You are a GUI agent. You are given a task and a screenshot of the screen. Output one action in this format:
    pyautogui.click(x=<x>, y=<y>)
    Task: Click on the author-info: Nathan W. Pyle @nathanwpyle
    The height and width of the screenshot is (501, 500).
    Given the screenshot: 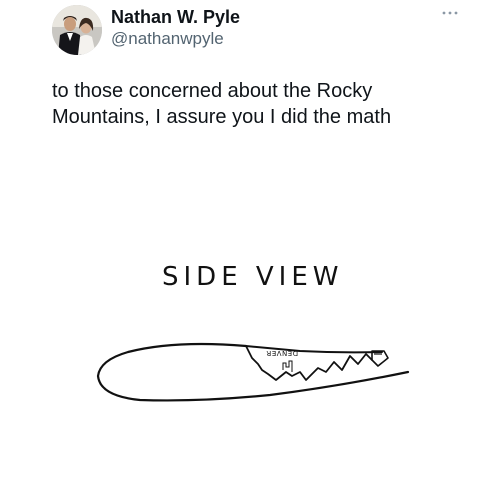 What is the action you would take?
    pyautogui.click(x=175, y=28)
    